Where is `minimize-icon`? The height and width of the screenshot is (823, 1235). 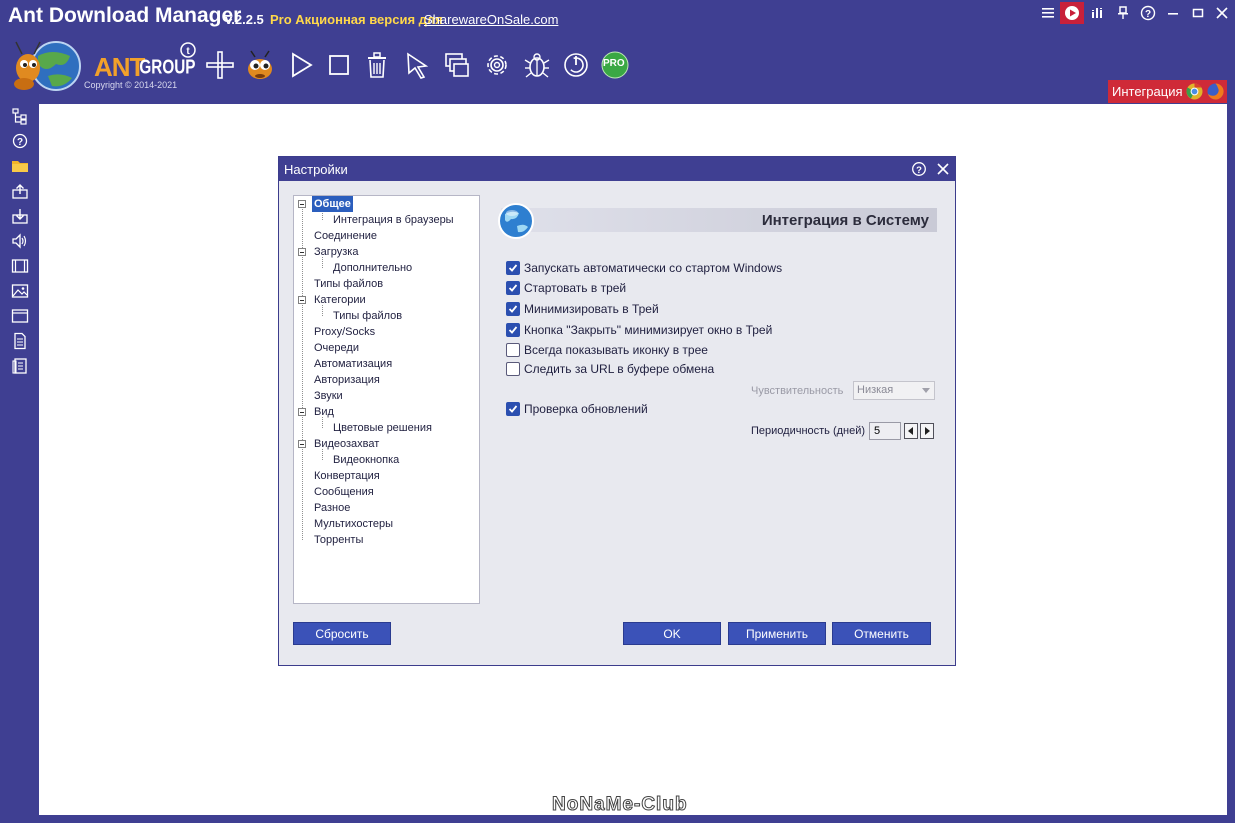 minimize-icon is located at coordinates (1173, 13).